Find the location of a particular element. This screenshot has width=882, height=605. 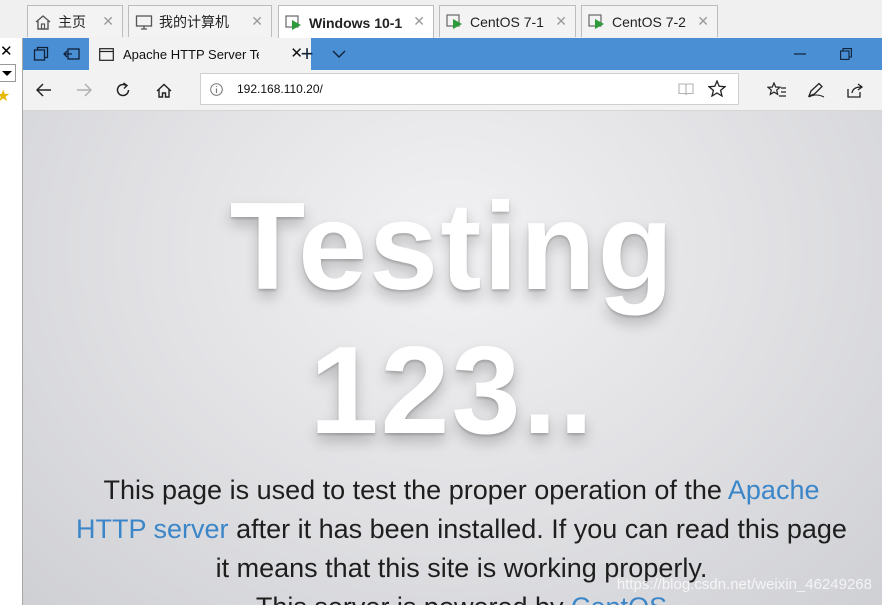

tab-apache-test: Apache HTTP Server Tes ✕ is located at coordinates (200, 54).